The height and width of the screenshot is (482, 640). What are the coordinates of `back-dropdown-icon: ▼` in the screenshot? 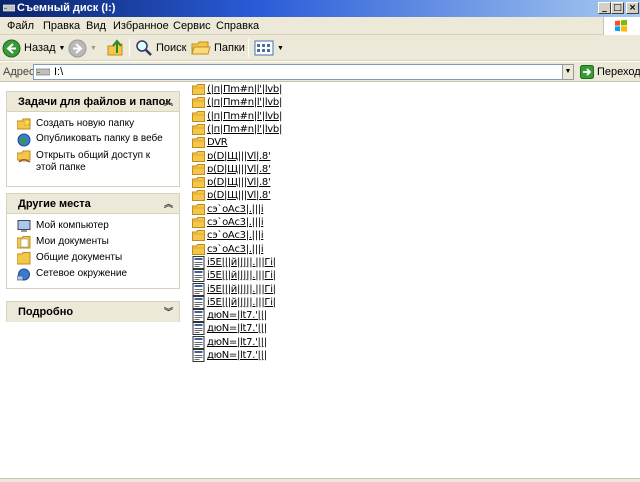 It's located at (62, 48).